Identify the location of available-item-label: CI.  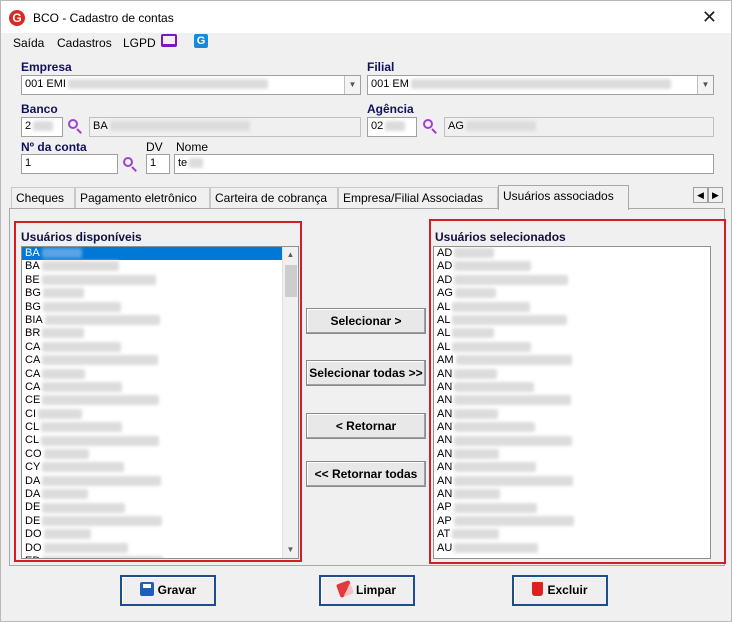
(30, 413).